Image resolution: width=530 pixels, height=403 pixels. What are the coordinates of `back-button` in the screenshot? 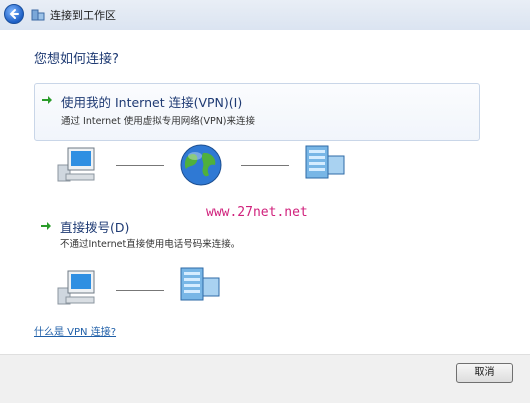 It's located at (14, 14).